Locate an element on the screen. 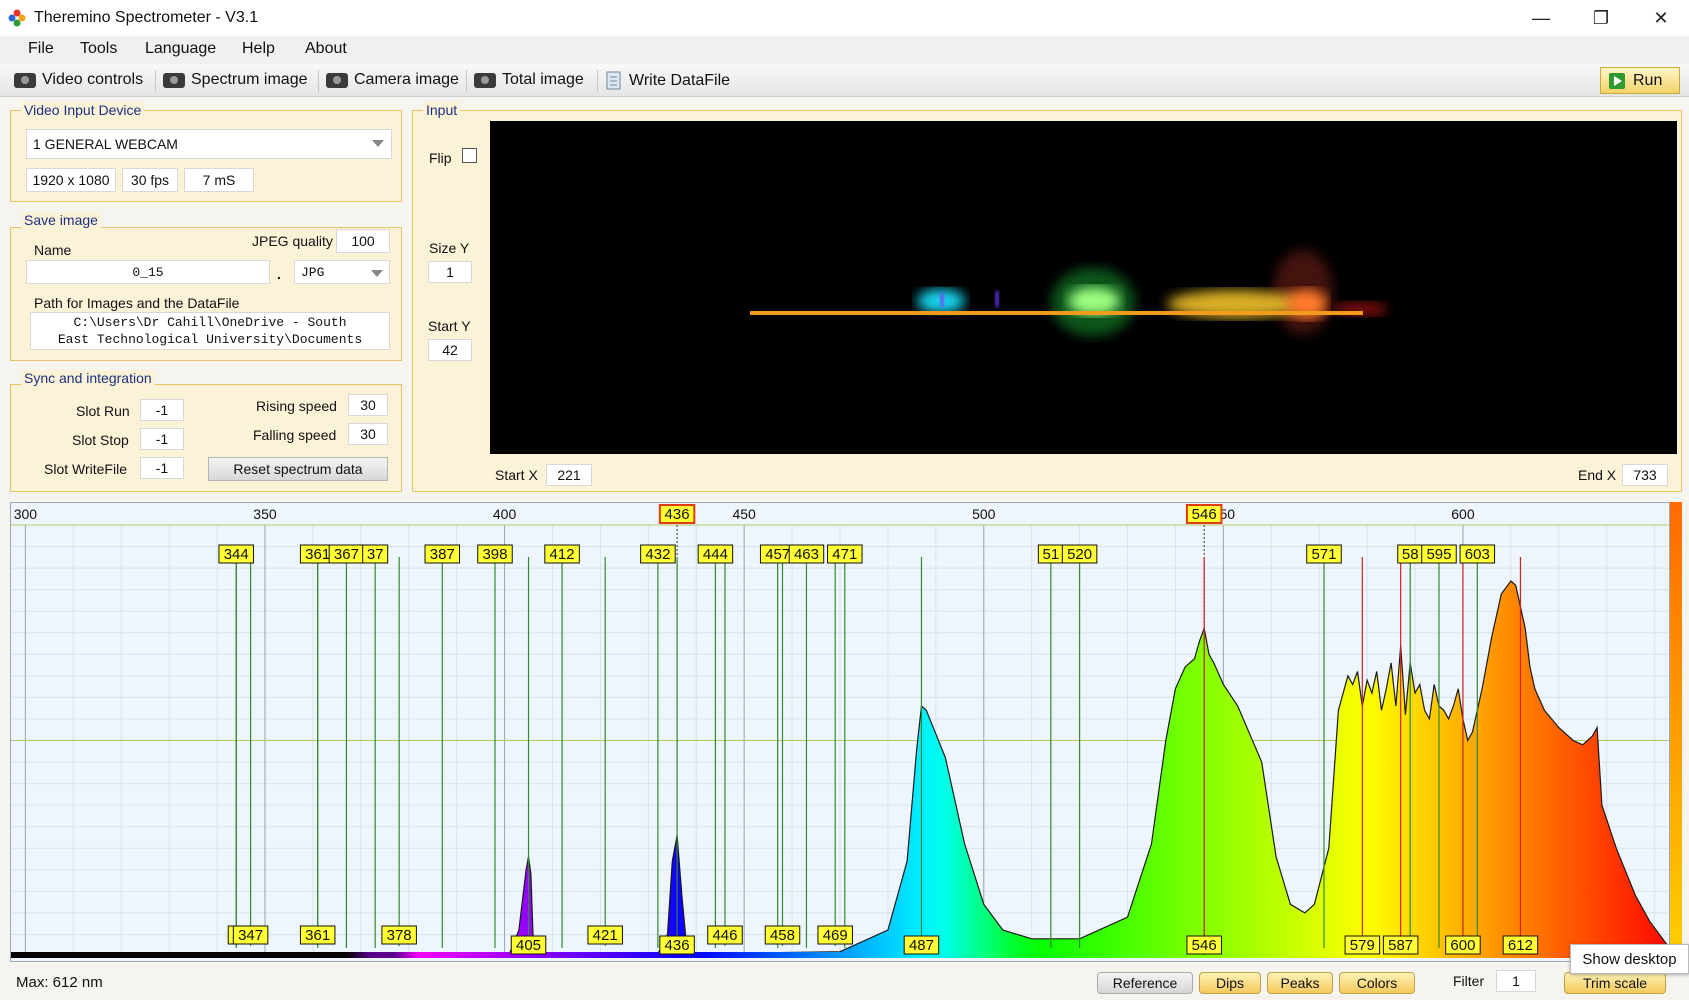 This screenshot has width=1689, height=1000. fps-field: 30 fps is located at coordinates (150, 180).